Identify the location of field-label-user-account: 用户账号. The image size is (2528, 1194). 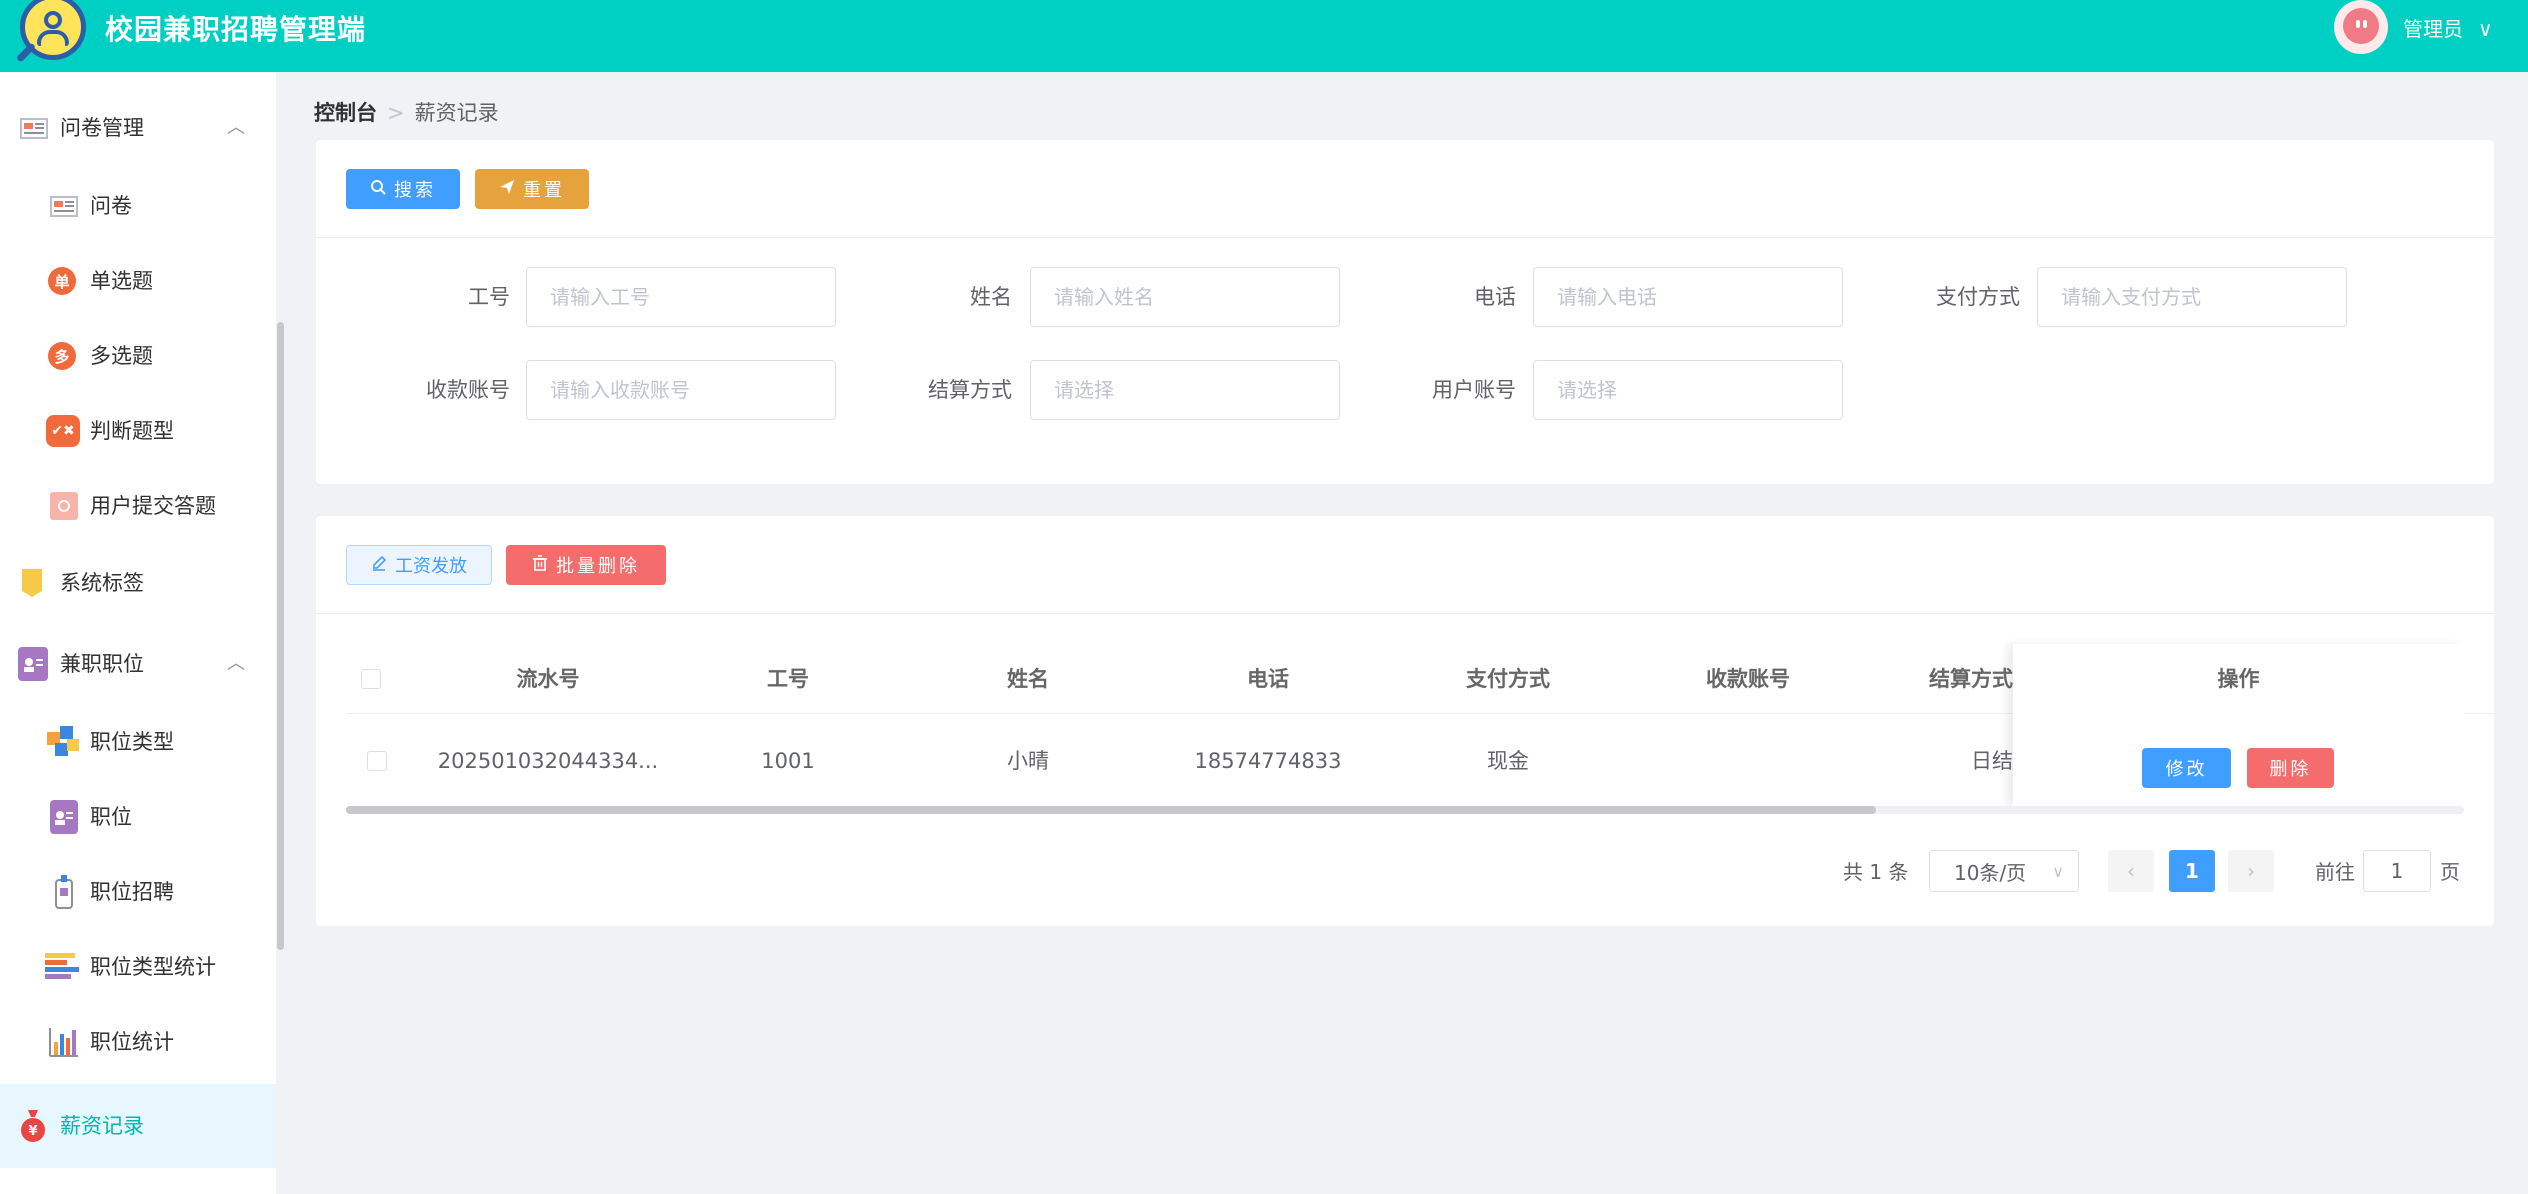
(1474, 390).